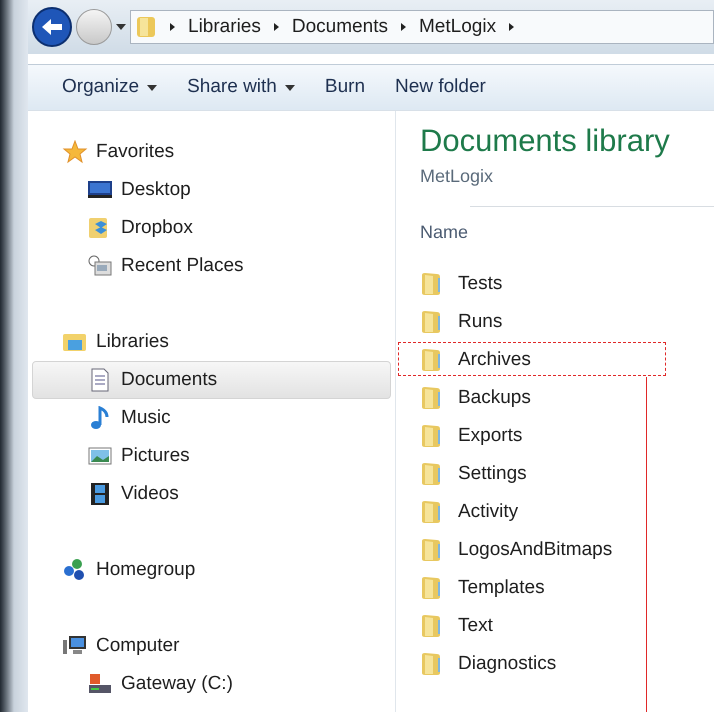 This screenshot has height=712, width=714. What do you see at coordinates (471, 436) in the screenshot?
I see `folder-item: Exports` at bounding box center [471, 436].